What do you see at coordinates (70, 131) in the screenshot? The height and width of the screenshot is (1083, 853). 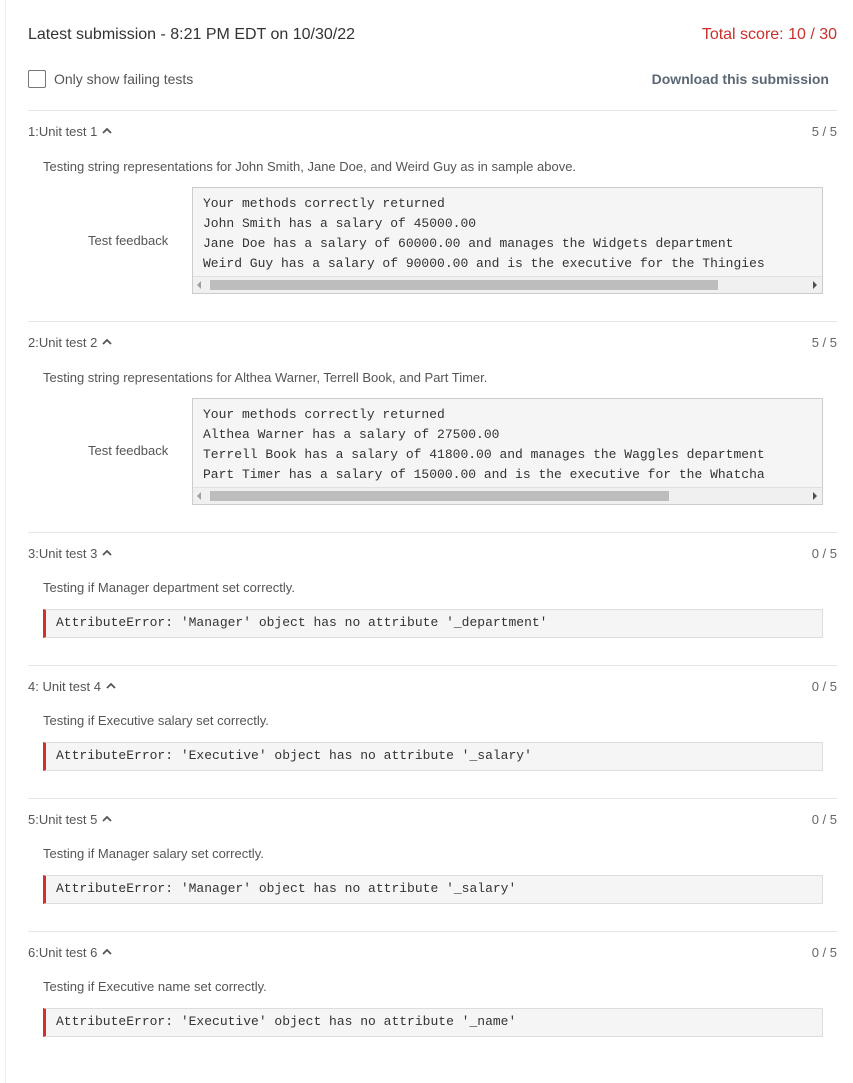 I see `test-name: 1:Unit test 1` at bounding box center [70, 131].